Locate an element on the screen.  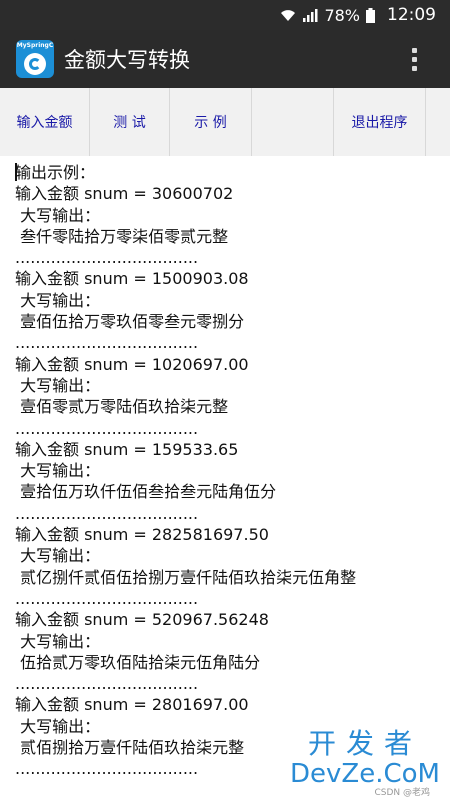
example-input: 输入金额 snum = 520967.56248 is located at coordinates (142, 620).